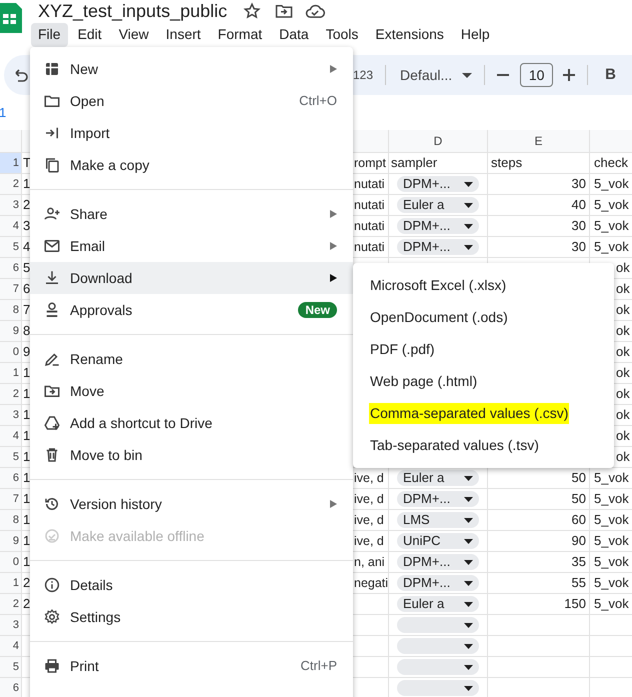  I want to click on font-size-field: 10, so click(537, 75).